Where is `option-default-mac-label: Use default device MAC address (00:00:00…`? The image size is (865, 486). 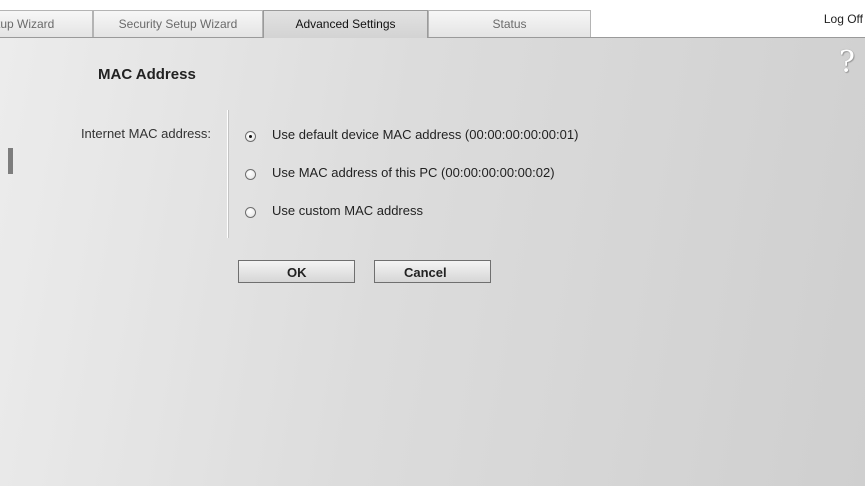
option-default-mac-label: Use default device MAC address (00:00:00… is located at coordinates (425, 134).